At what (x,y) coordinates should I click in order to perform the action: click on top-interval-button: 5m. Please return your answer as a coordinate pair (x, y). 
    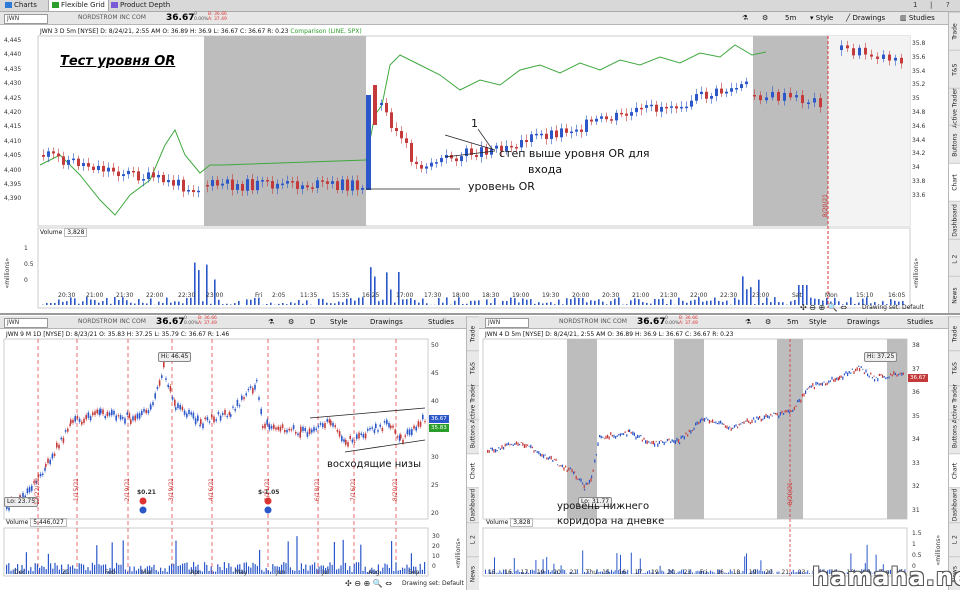
    Looking at the image, I should click on (790, 18).